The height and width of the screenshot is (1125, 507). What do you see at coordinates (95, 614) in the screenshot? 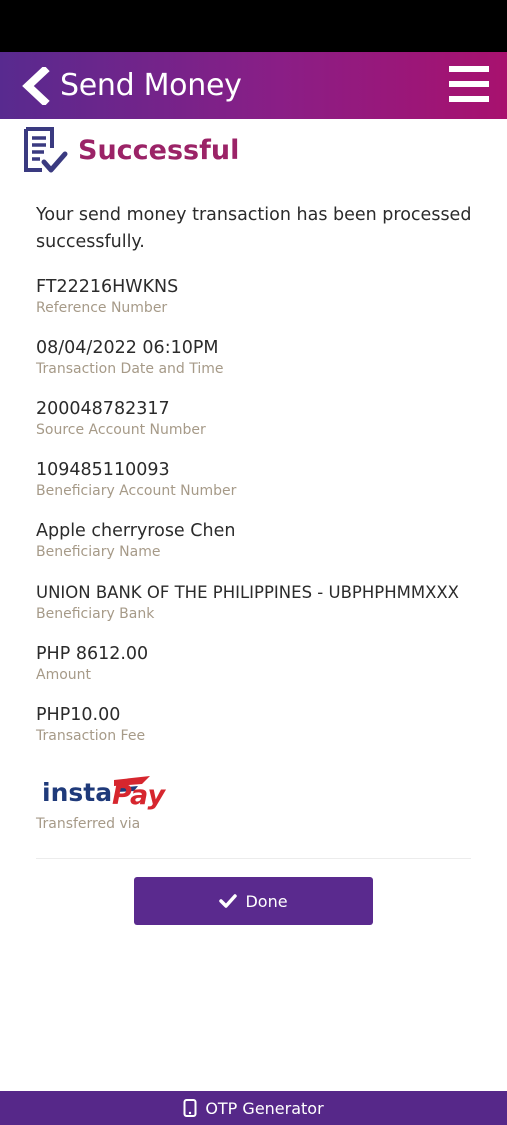
I see `field-label: Beneficiary Bank` at bounding box center [95, 614].